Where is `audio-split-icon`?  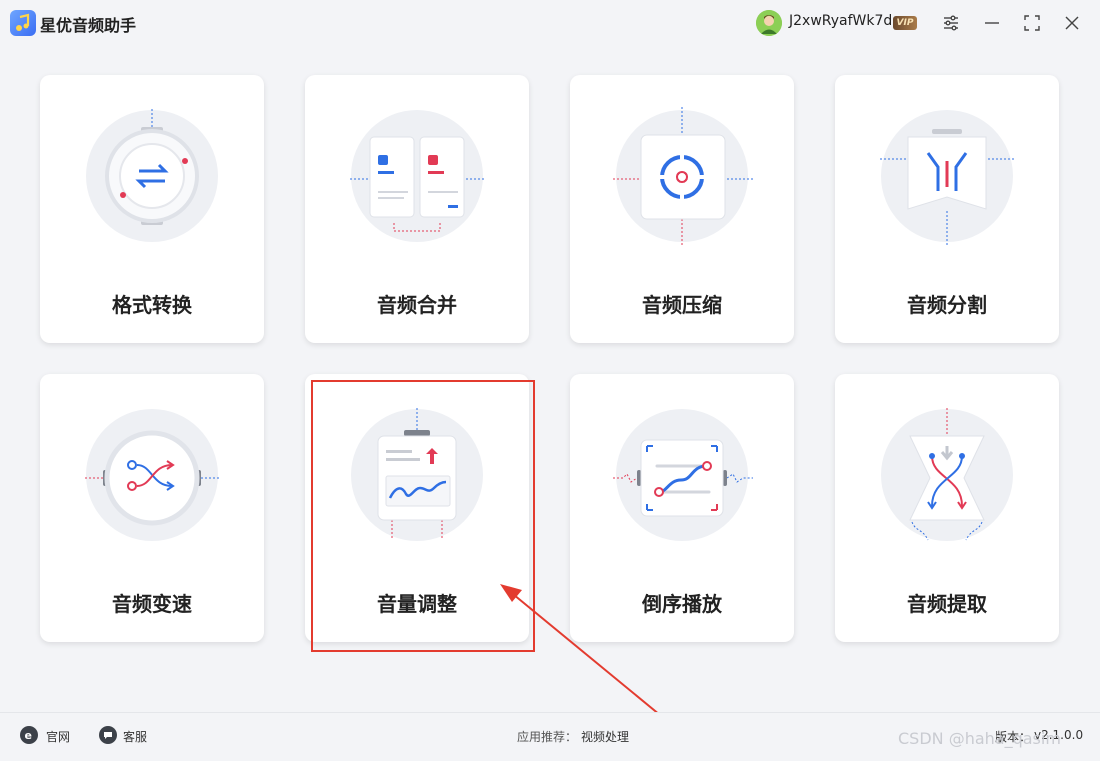
audio-split-icon is located at coordinates (947, 176).